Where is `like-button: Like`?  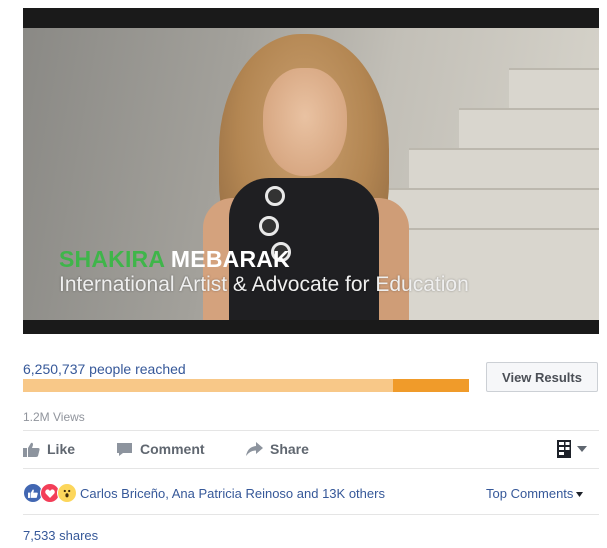 like-button: Like is located at coordinates (49, 449).